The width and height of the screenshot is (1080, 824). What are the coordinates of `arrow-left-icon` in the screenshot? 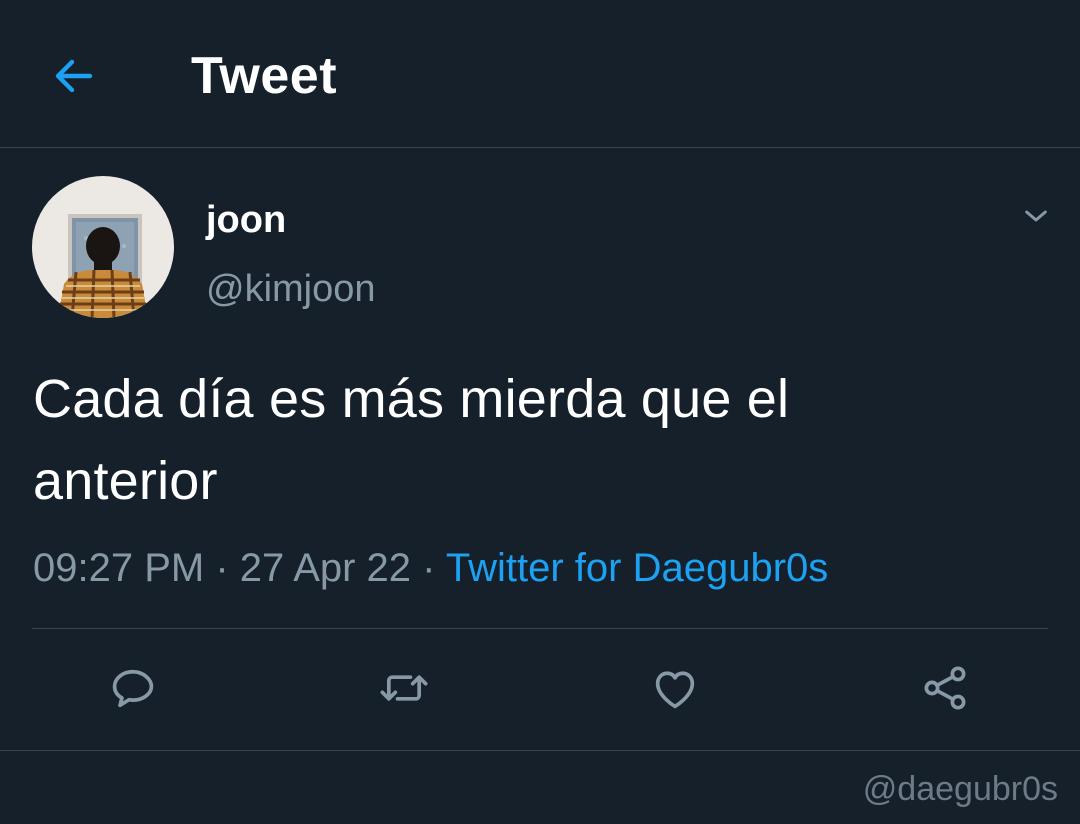 It's located at (74, 76).